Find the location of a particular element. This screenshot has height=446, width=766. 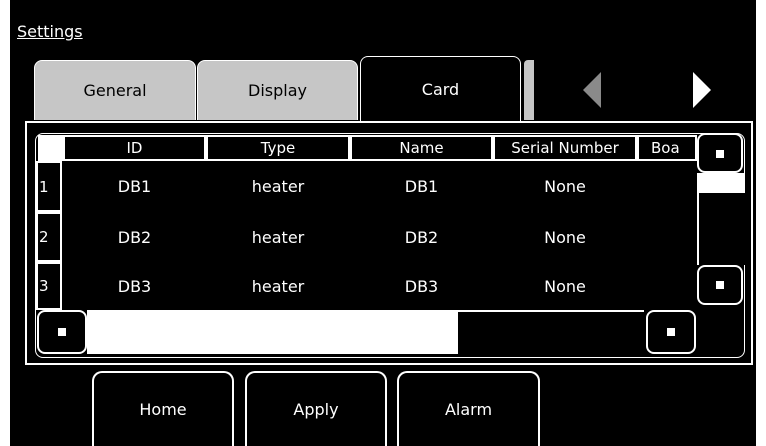

triangle-left-icon is located at coordinates (592, 90).